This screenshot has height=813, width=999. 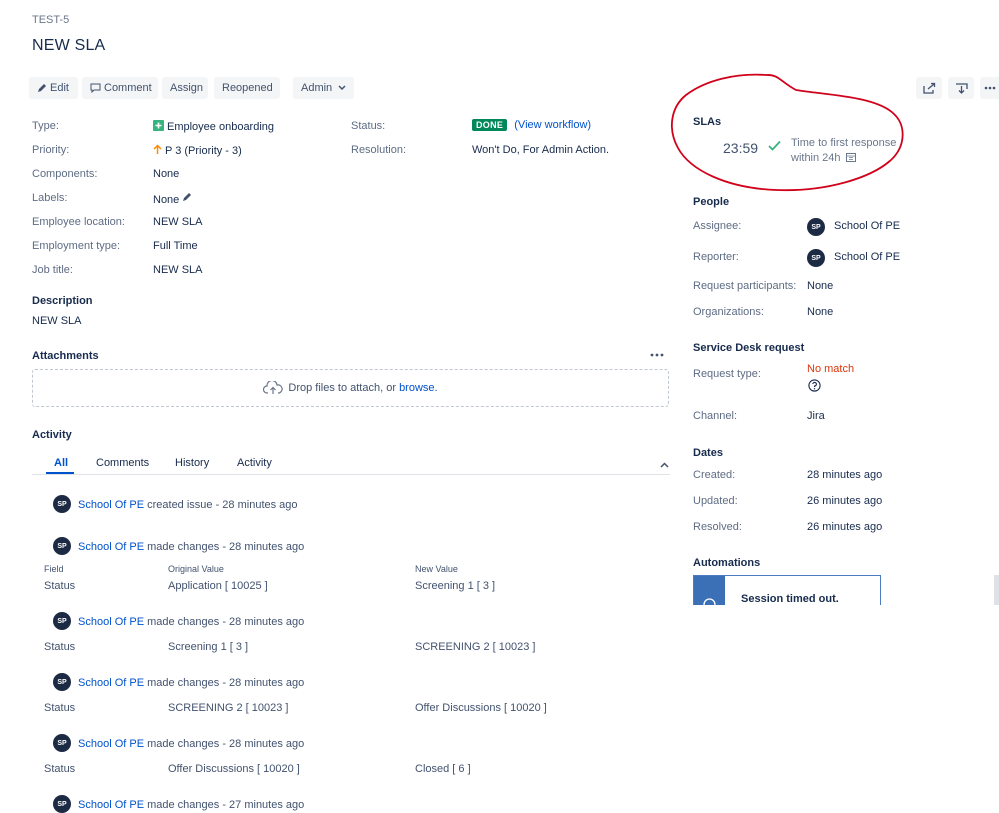 I want to click on employment-type-value: Full Time, so click(x=175, y=246).